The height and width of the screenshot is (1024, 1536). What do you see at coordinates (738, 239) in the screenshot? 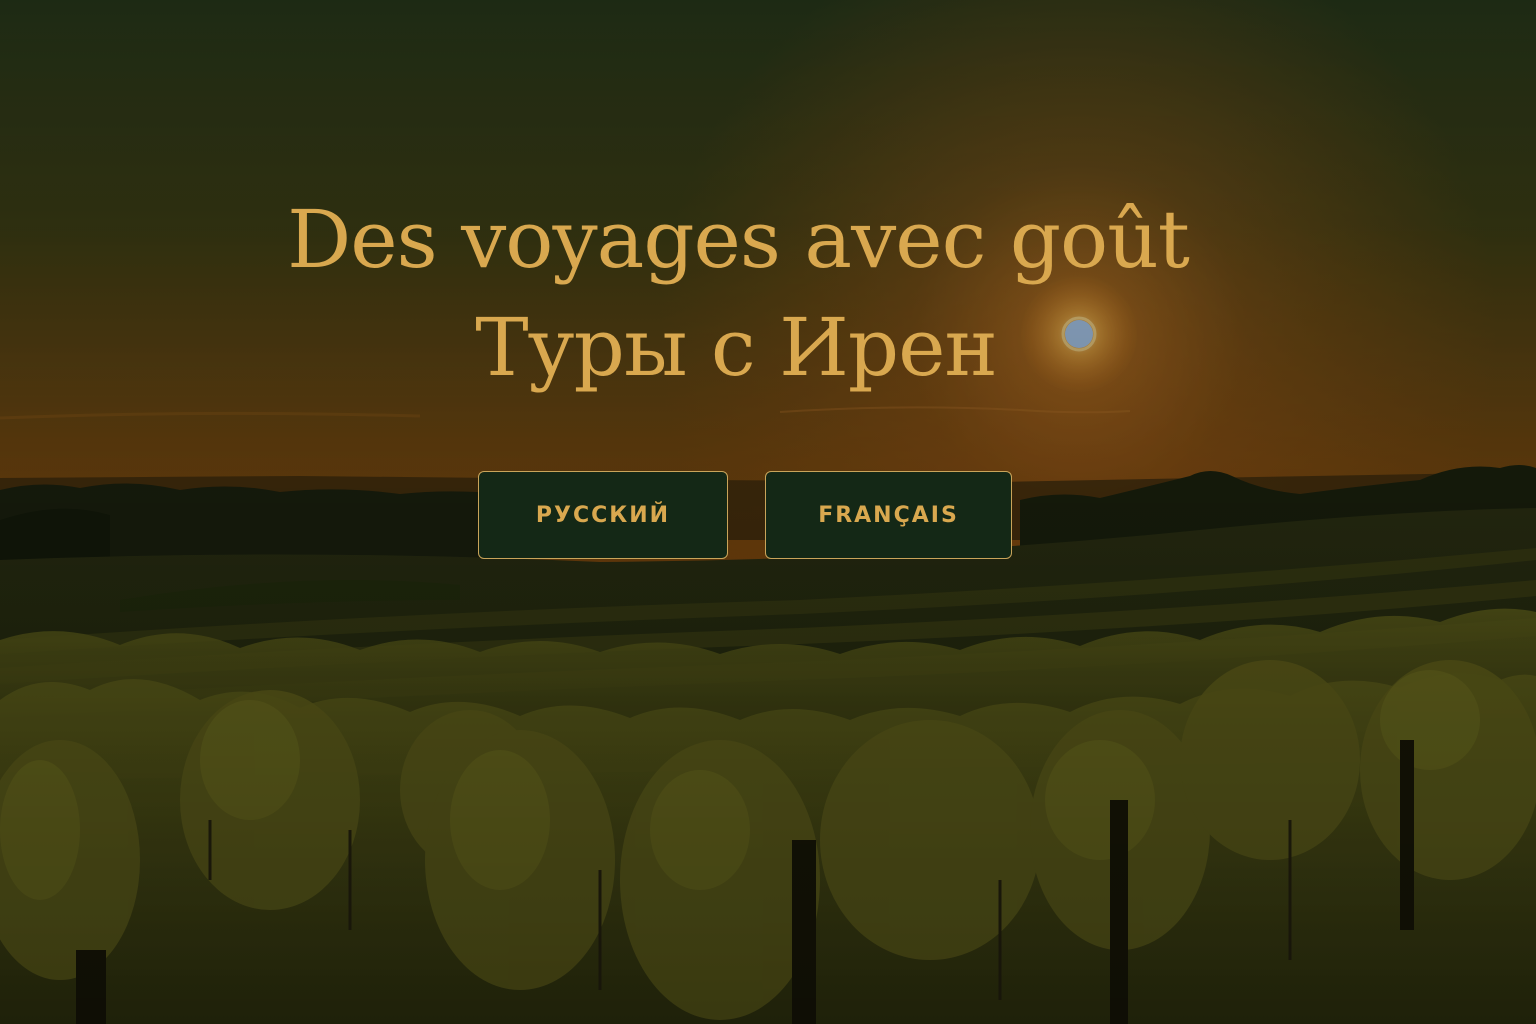
I see `hero-title-french: Des voyages avec goût` at bounding box center [738, 239].